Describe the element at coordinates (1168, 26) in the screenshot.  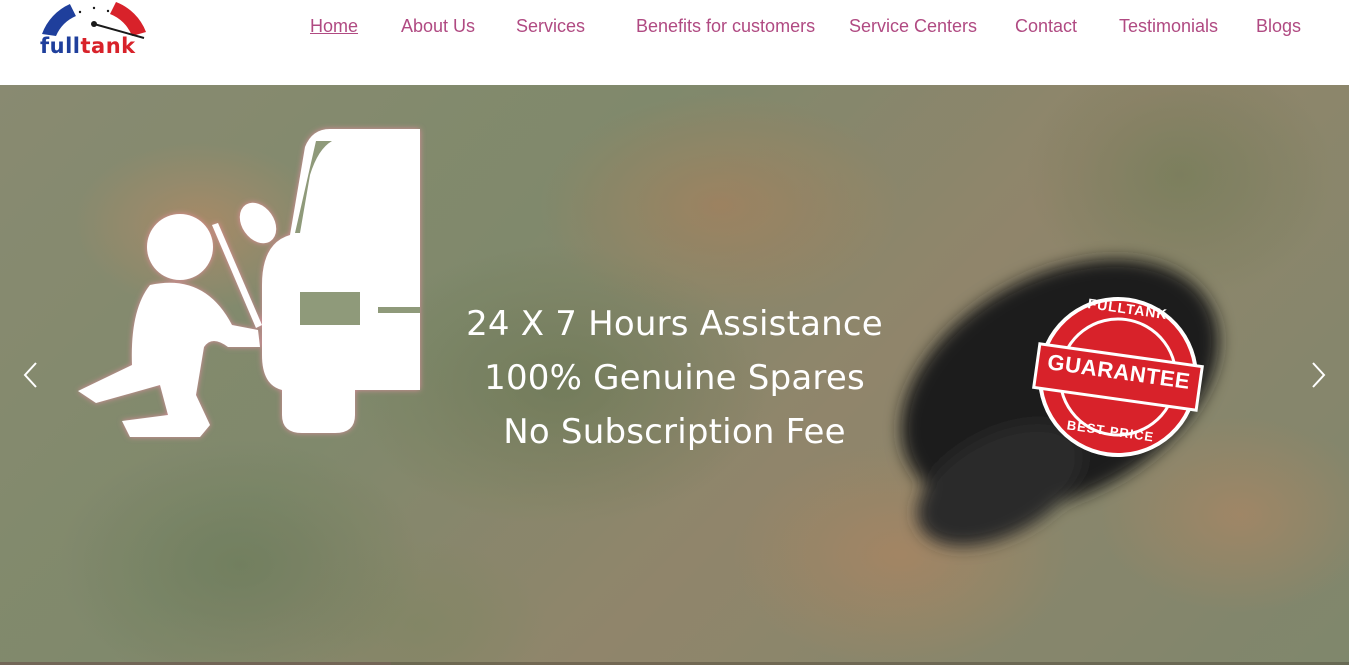
I see `nav-testimonials: Testimonials` at that location.